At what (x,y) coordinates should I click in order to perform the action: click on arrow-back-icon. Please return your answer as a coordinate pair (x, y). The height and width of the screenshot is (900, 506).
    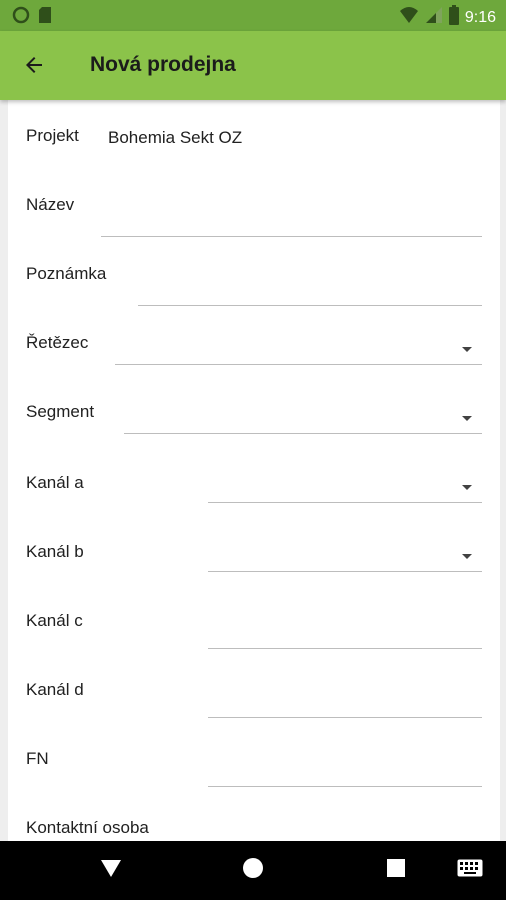
    Looking at the image, I should click on (34, 67).